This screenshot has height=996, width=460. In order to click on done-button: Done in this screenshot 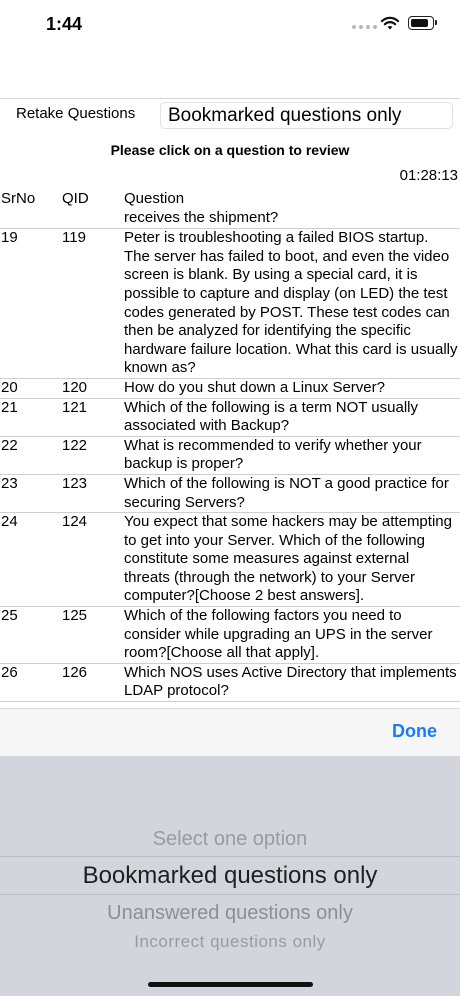, I will do `click(414, 731)`.